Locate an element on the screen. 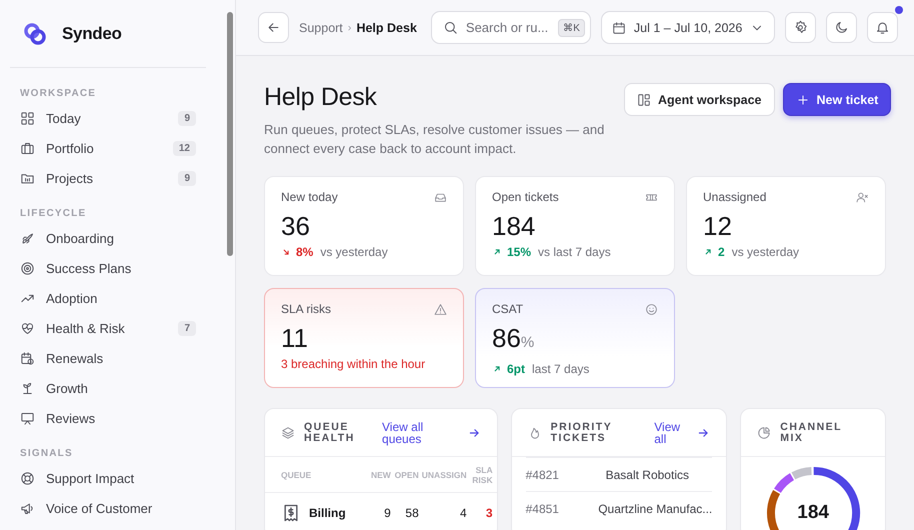 This screenshot has height=530, width=914. new-ticket-button: New ticket is located at coordinates (837, 99).